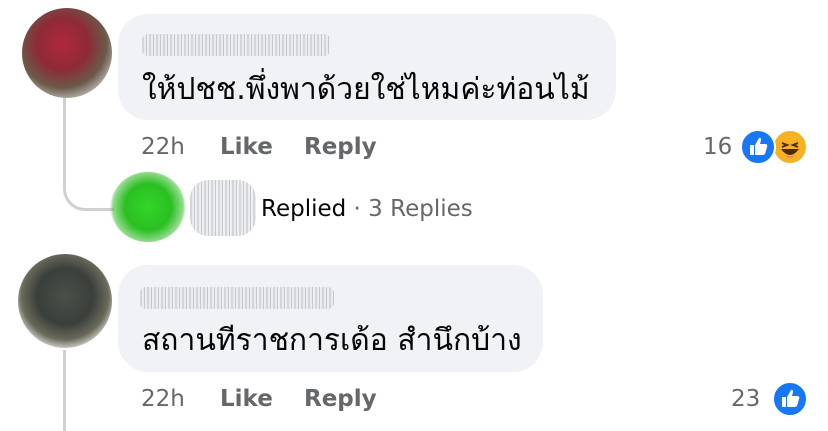 The image size is (828, 431). What do you see at coordinates (745, 399) in the screenshot?
I see `reaction-count: 23` at bounding box center [745, 399].